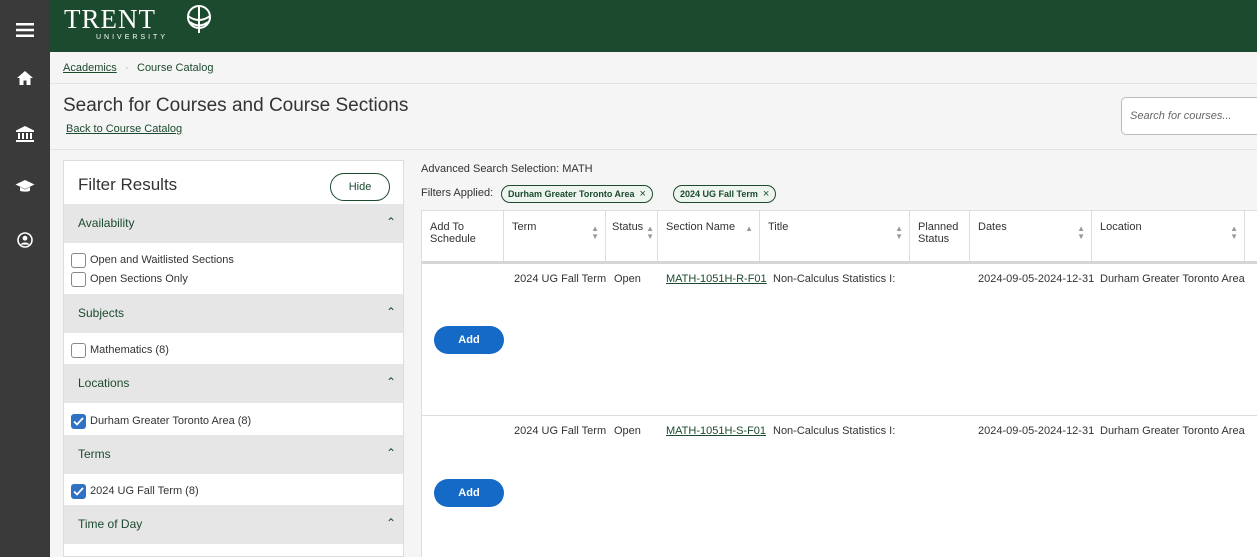 This screenshot has width=1257, height=557. I want to click on subjects-section-header: Subjects ⌃, so click(233, 313).